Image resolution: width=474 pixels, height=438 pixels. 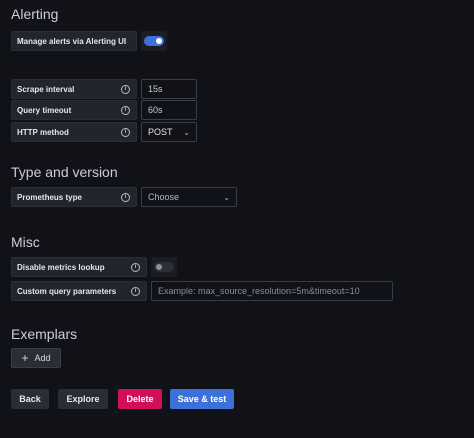 I want to click on query-timeout-row: Query timeout i 60s, so click(x=104, y=110).